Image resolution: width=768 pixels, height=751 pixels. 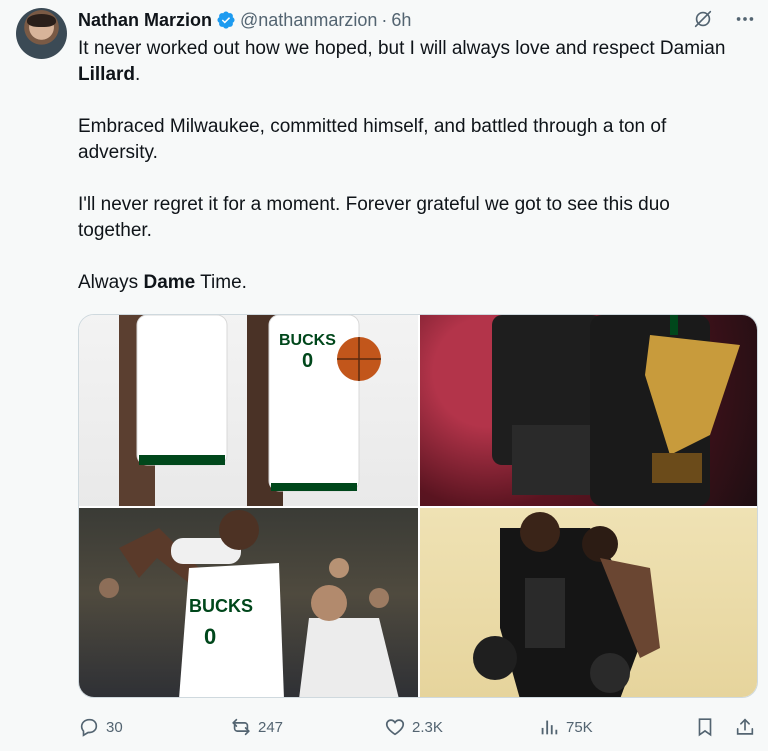 What do you see at coordinates (401, 20) in the screenshot?
I see `post-time: 6h` at bounding box center [401, 20].